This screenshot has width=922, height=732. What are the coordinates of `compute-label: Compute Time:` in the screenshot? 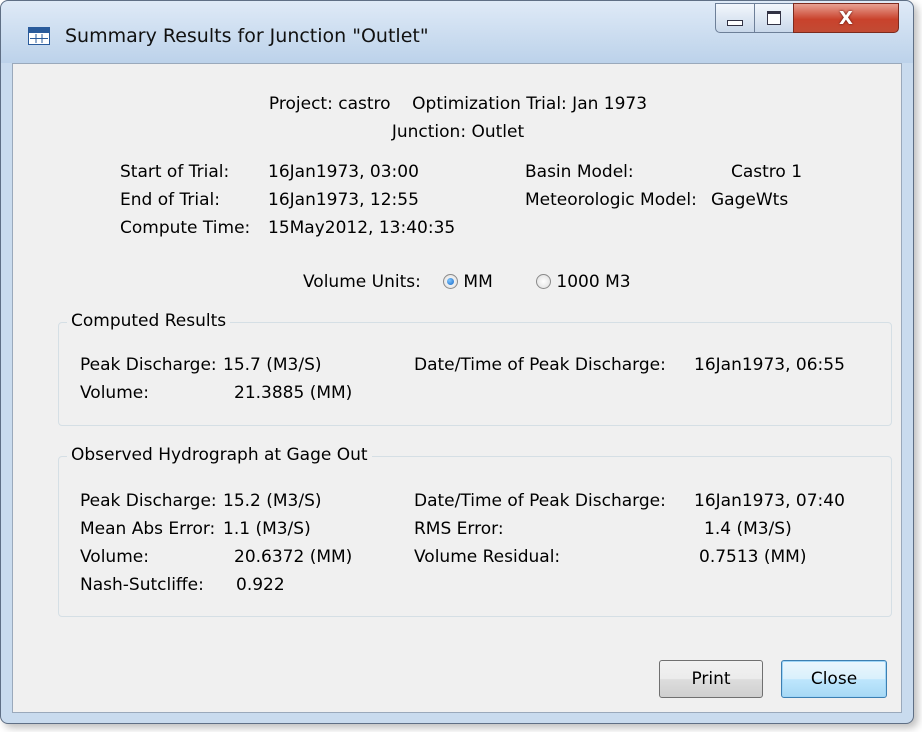 It's located at (185, 228).